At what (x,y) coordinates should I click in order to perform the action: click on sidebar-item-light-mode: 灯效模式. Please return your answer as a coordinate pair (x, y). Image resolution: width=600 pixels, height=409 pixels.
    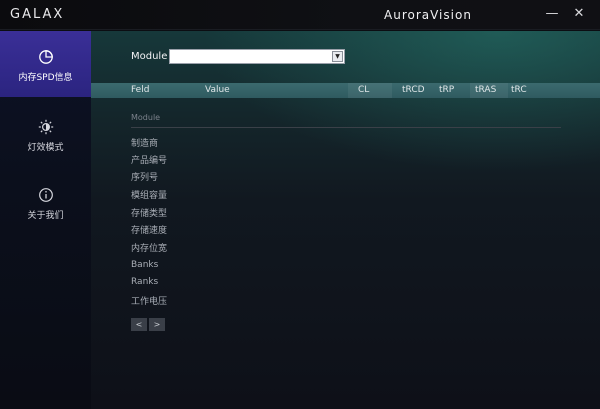
    Looking at the image, I should click on (45, 134).